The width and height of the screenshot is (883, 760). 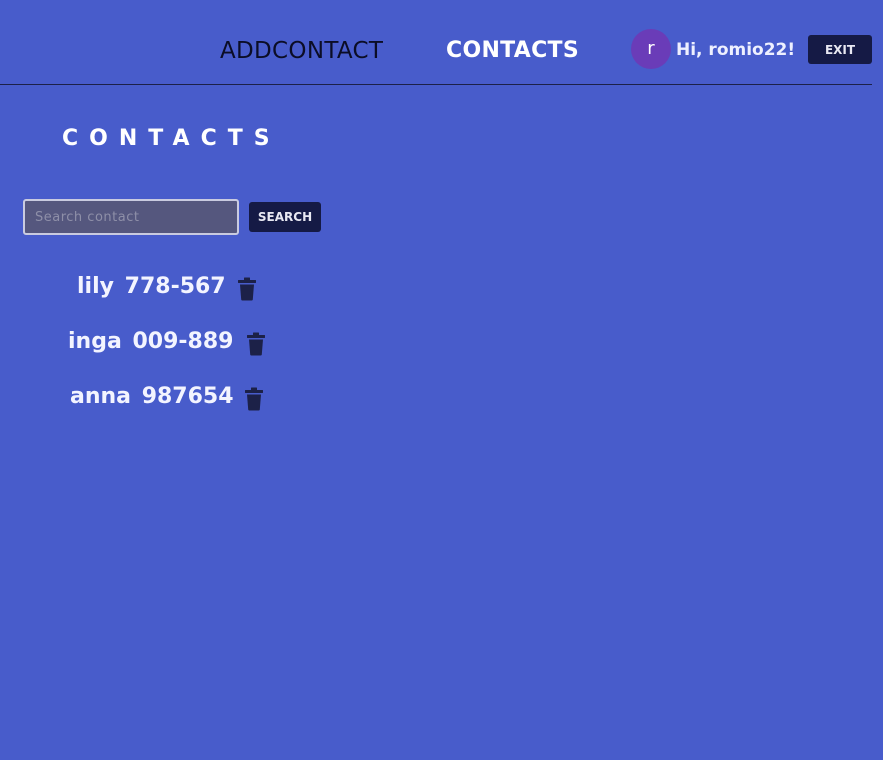 What do you see at coordinates (651, 49) in the screenshot?
I see `avatar: r` at bounding box center [651, 49].